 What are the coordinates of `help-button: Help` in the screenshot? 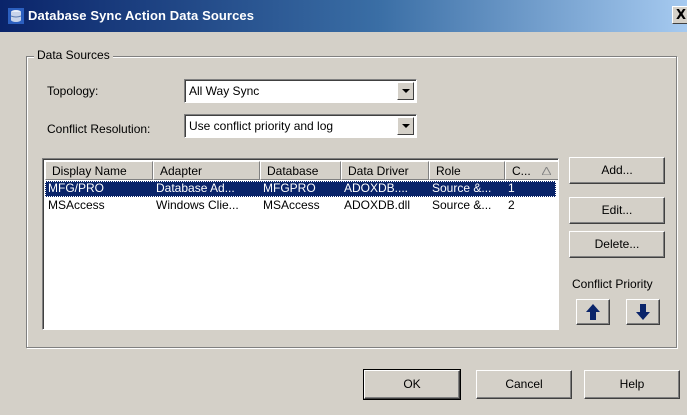 It's located at (632, 384).